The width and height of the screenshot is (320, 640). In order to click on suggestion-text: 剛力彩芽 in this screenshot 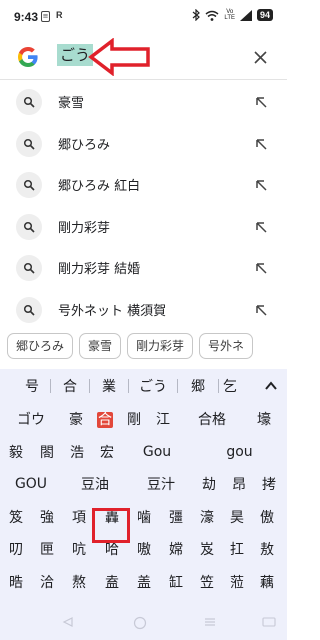, I will do `click(84, 228)`.